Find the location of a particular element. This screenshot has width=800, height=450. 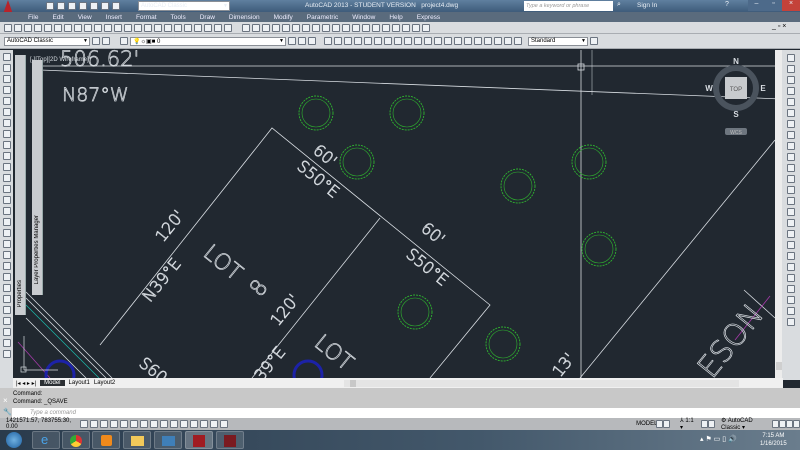

start-button is located at coordinates (14, 440).